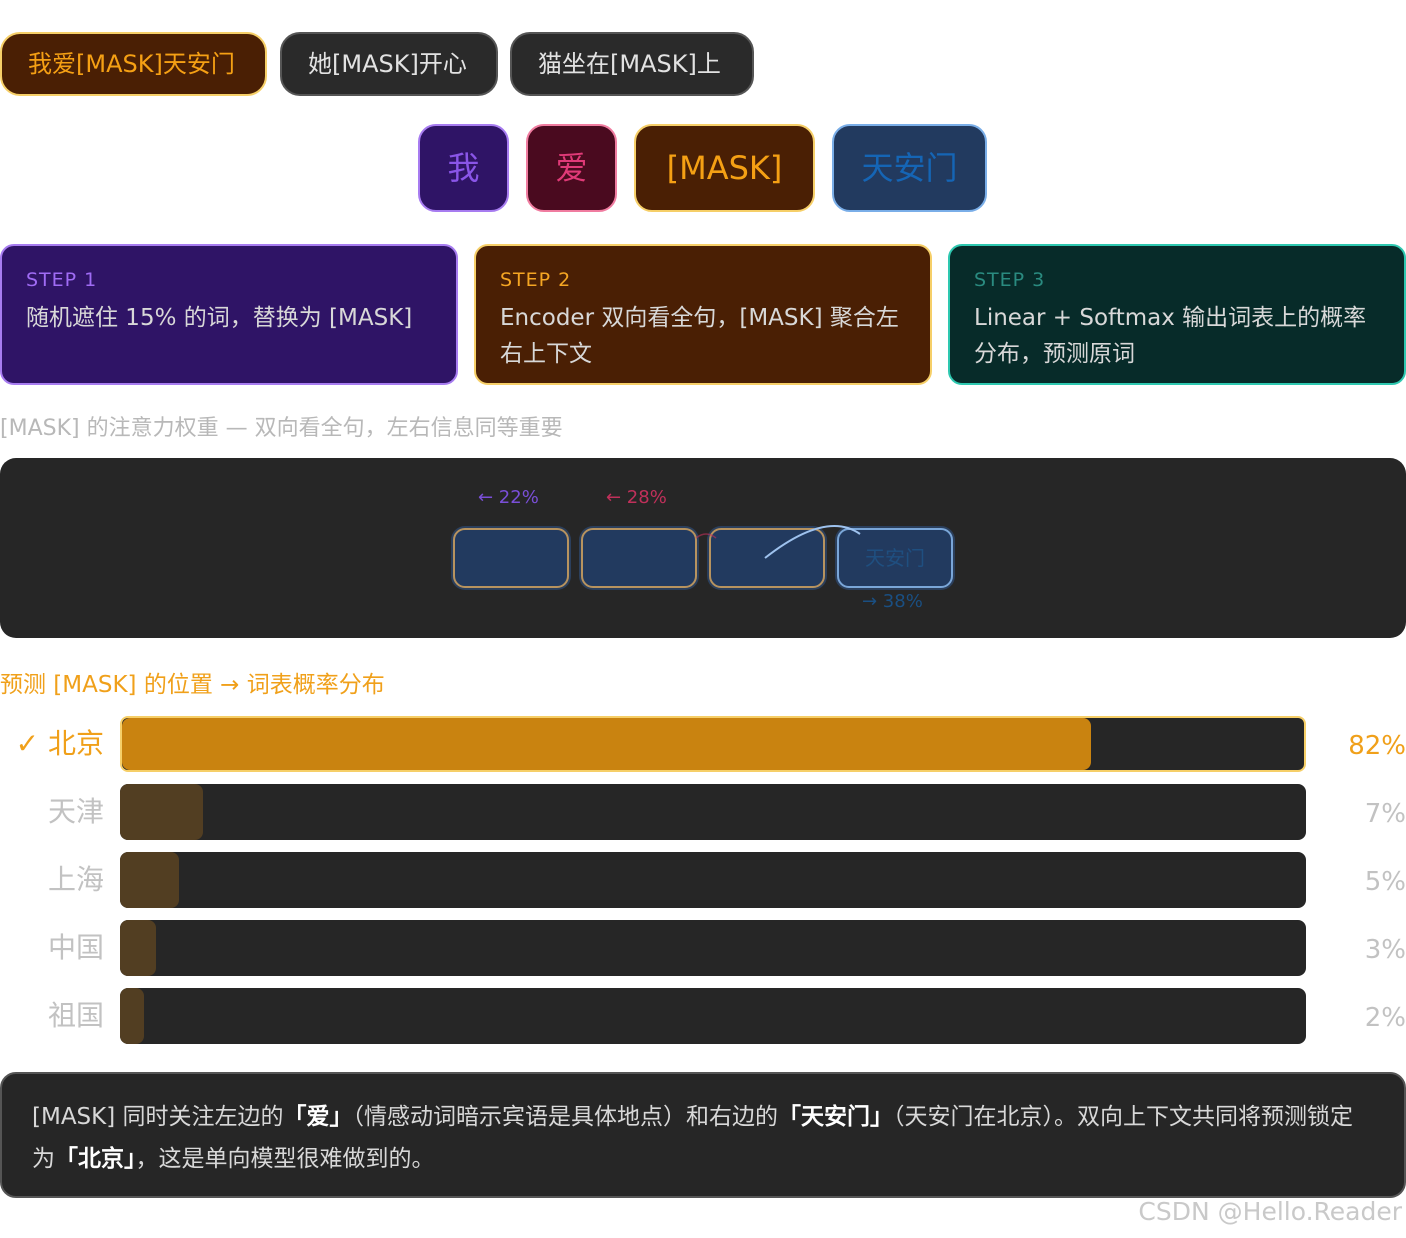 The image size is (1406, 1238). I want to click on example-button-2: 她[MASK]开心, so click(389, 64).